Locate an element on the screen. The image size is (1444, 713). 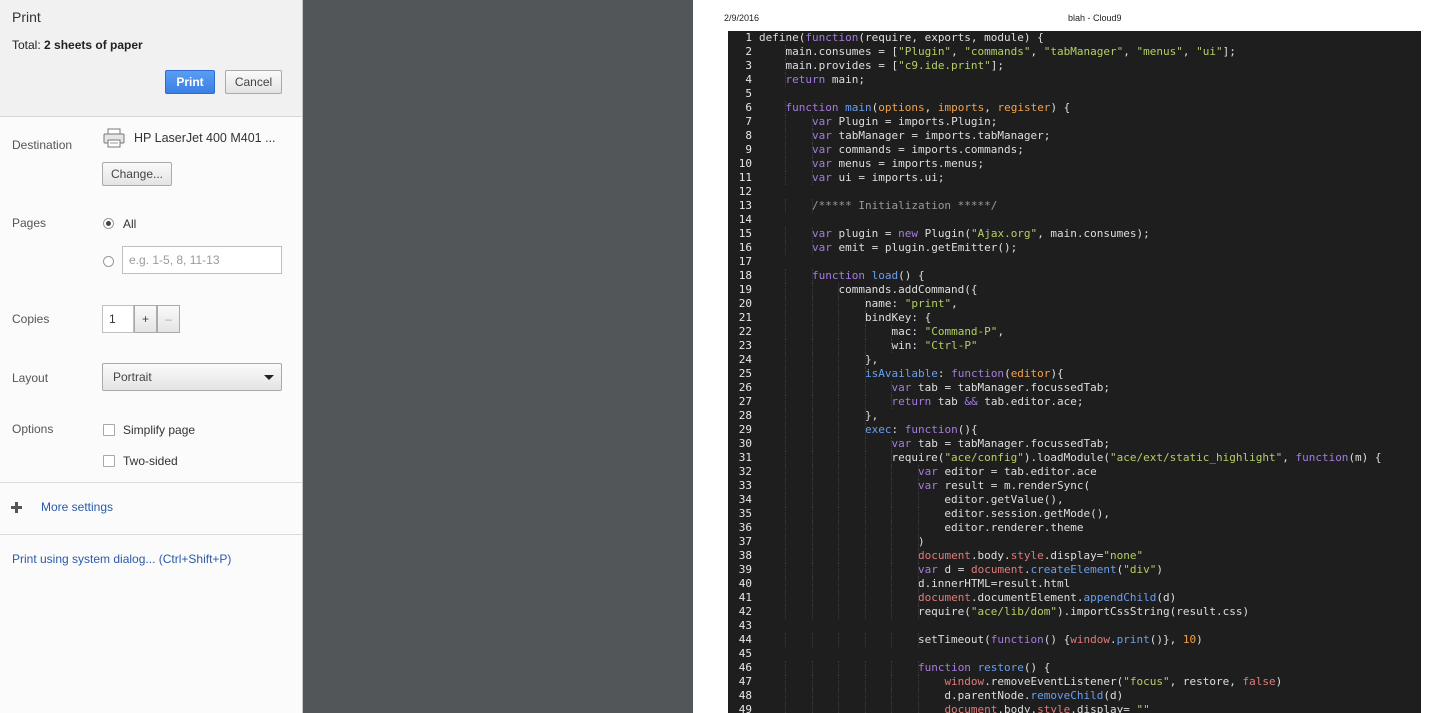
code-token: .removeEventListener( is located at coordinates (1054, 681).